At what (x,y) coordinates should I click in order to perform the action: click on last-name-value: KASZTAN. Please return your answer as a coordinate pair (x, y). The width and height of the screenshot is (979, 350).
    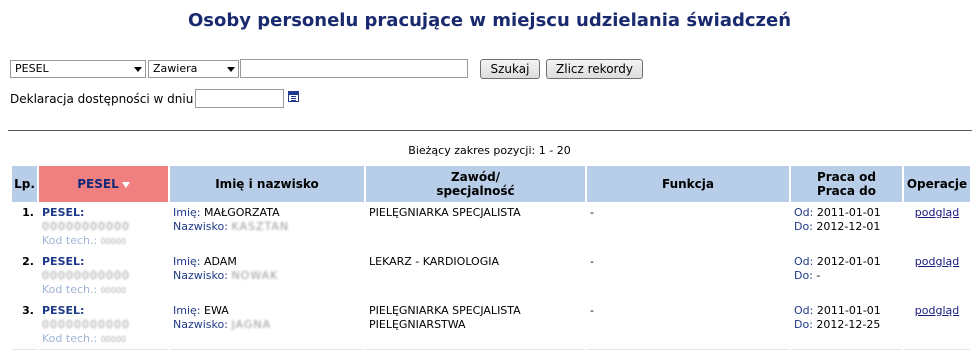
    Looking at the image, I should click on (260, 226).